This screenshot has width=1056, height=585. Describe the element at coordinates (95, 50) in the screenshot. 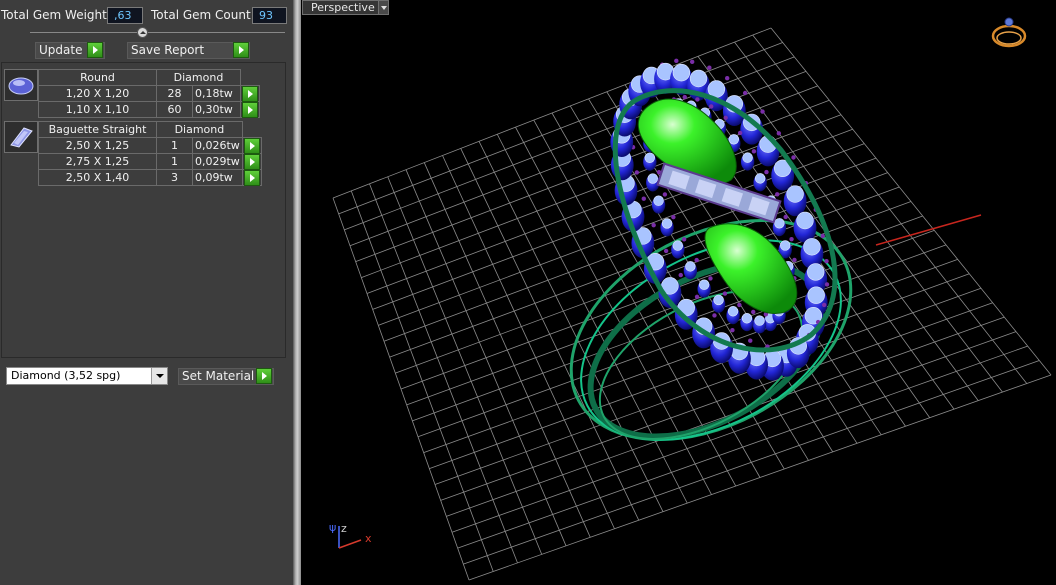

I see `update-go-icon` at that location.